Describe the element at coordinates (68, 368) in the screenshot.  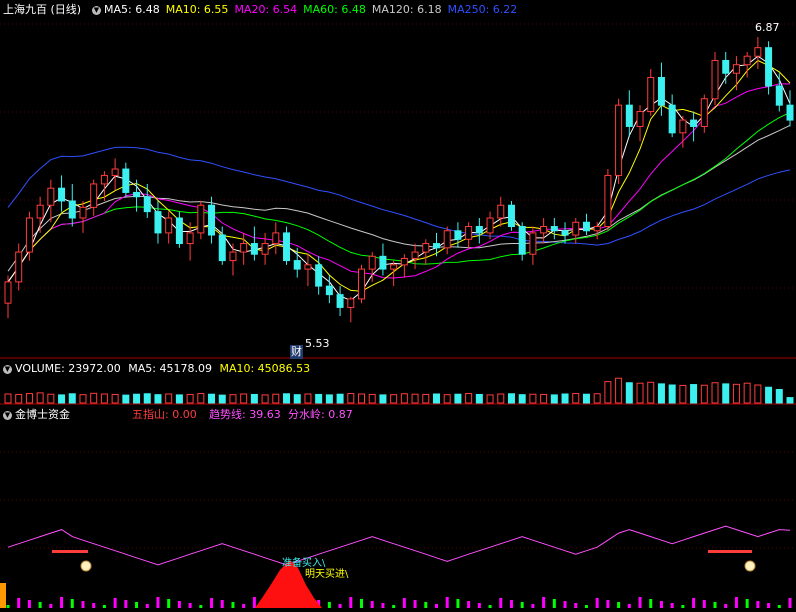
I see `volume-value: VOLUME: 23972.00` at that location.